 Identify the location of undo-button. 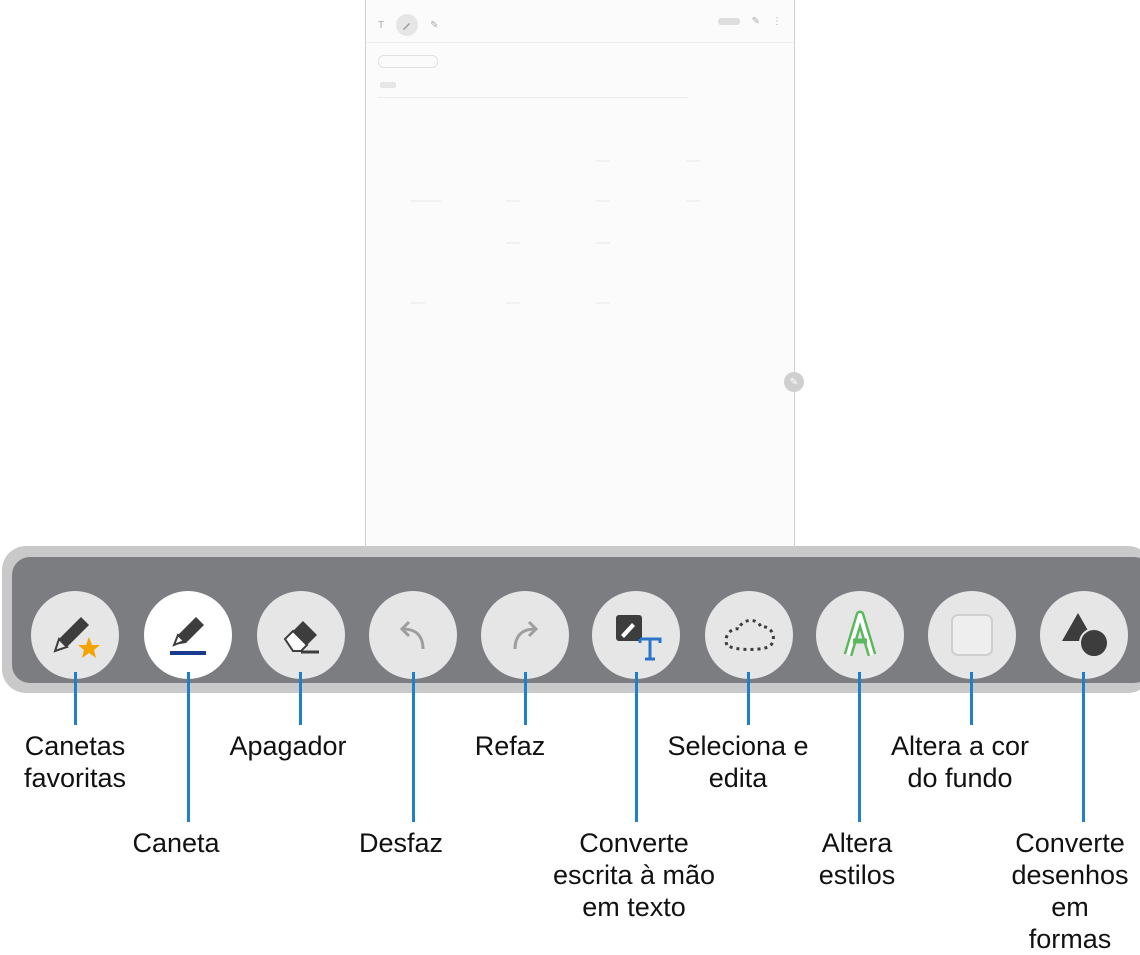
(413, 635).